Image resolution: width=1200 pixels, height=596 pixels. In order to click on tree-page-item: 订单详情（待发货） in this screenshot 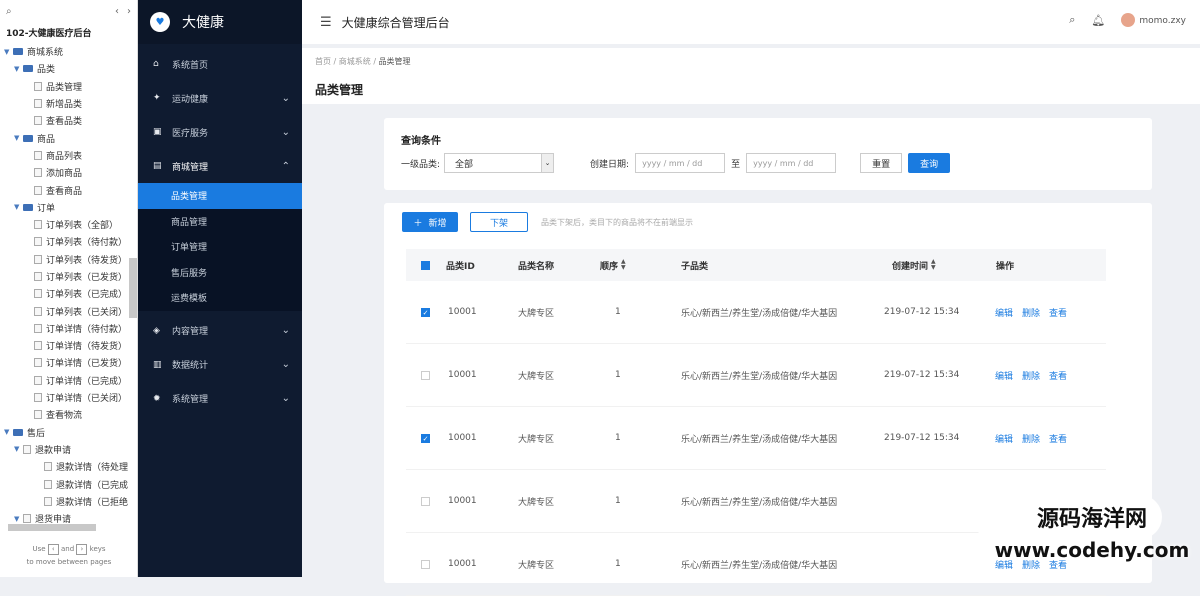, I will do `click(68, 345)`.